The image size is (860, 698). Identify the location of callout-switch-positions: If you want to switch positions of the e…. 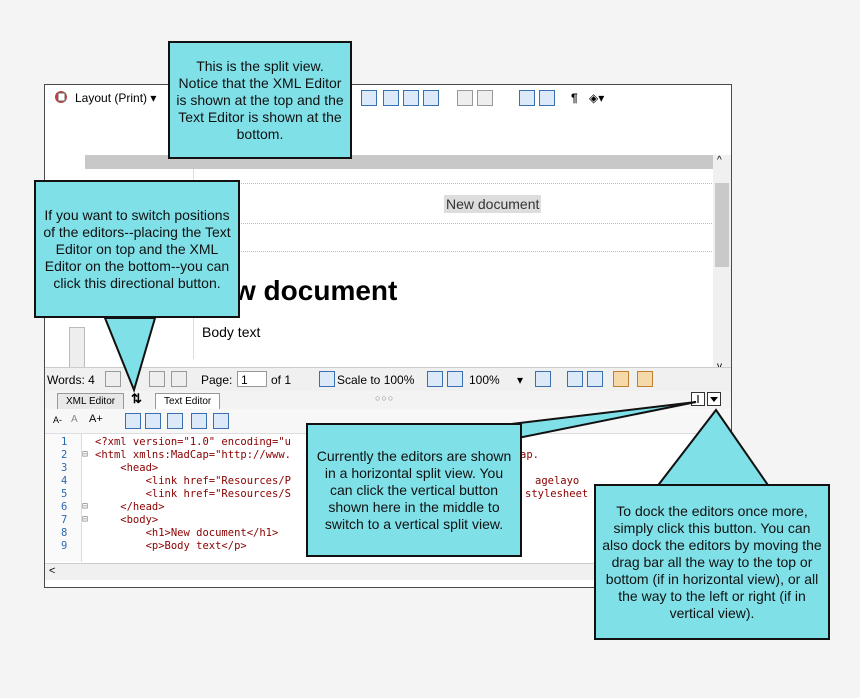
(137, 249).